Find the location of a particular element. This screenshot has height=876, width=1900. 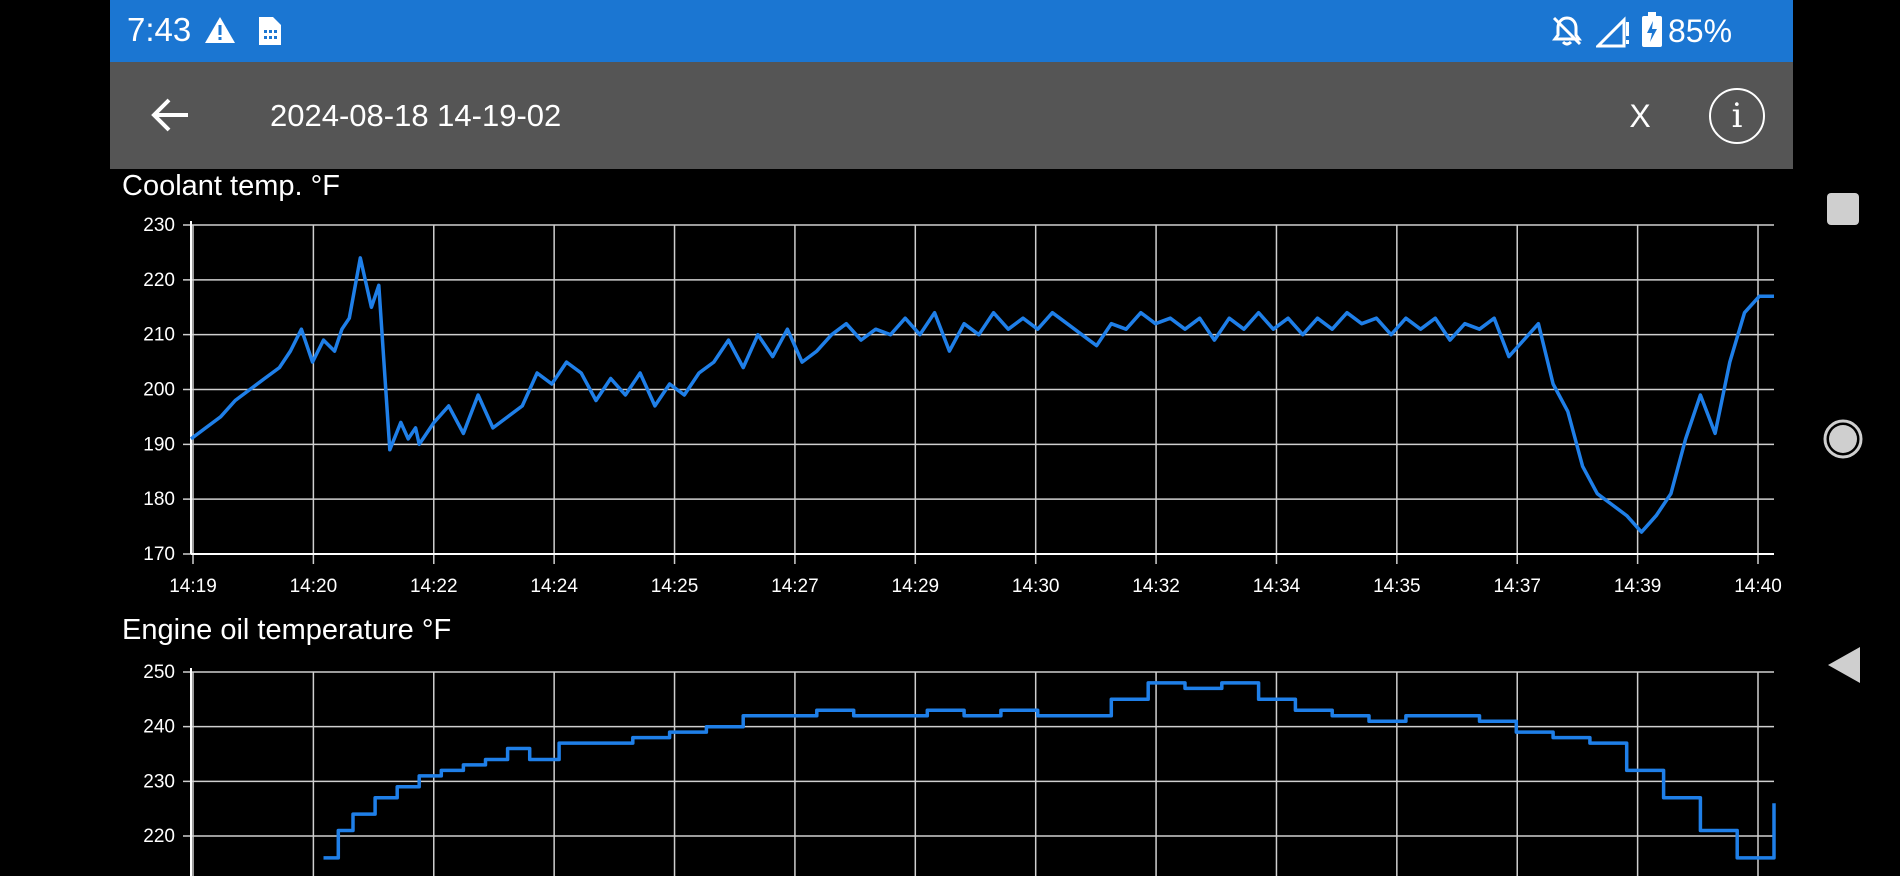

status-bar: 7:43 85% is located at coordinates (951, 31).